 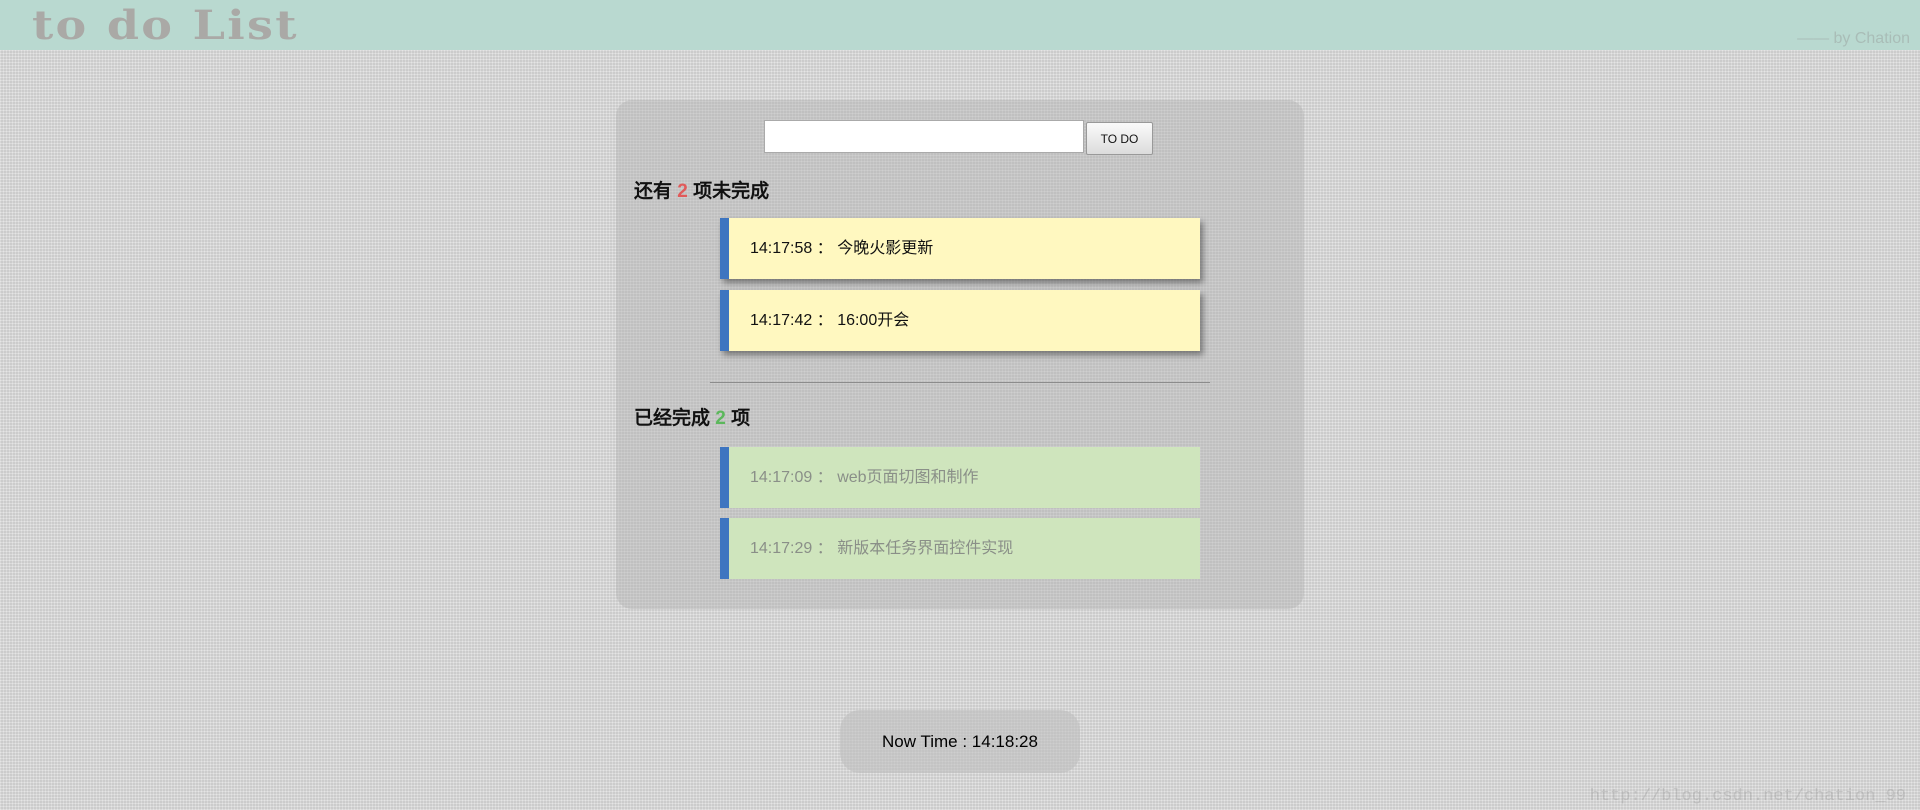 I want to click on todo-input, so click(x=924, y=136).